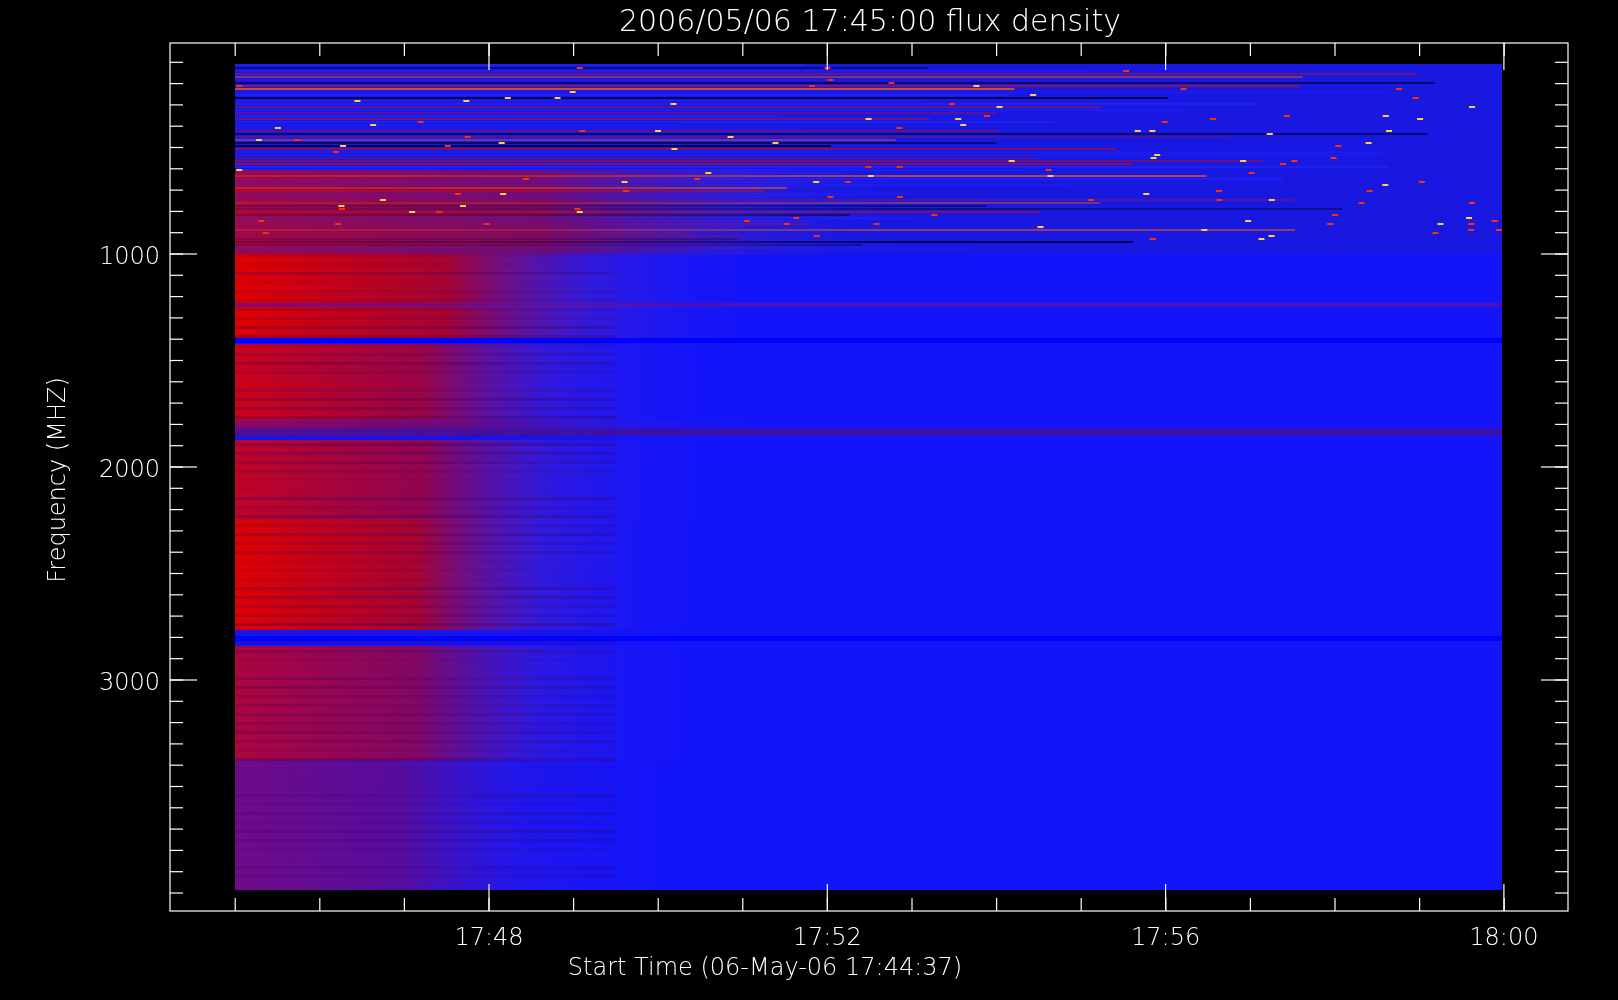 The height and width of the screenshot is (1000, 1618). I want to click on tick-label: 18:00, so click(1504, 937).